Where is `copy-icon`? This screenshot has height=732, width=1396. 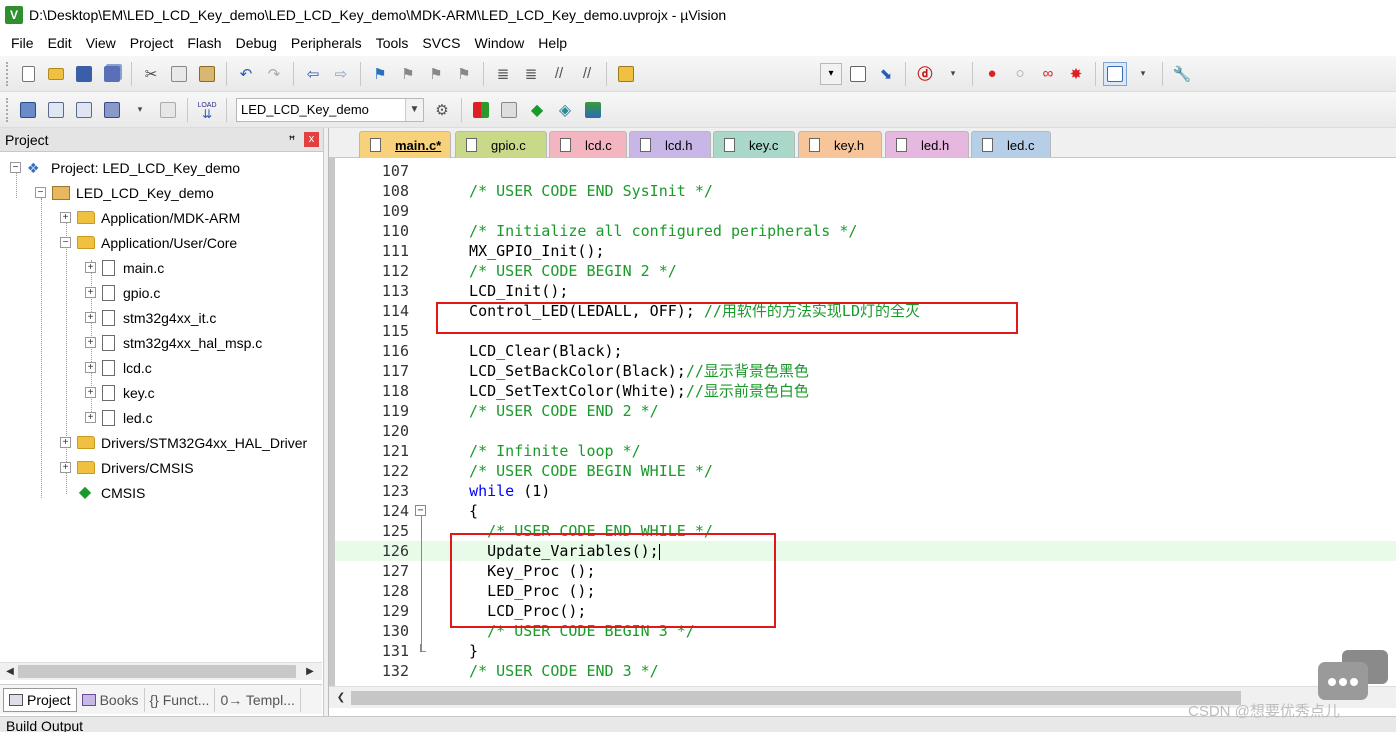 copy-icon is located at coordinates (179, 74).